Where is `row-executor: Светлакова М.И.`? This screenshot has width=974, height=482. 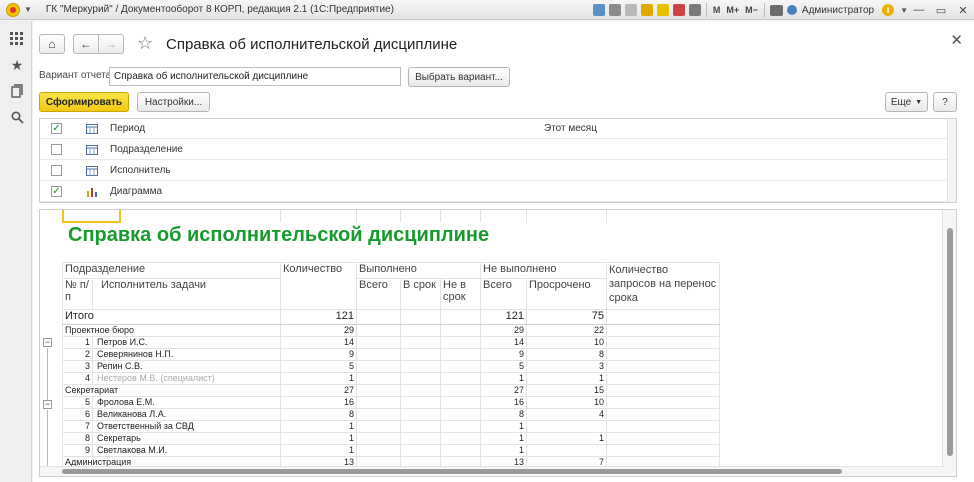
row-executor: Светлакова М.И. is located at coordinates (186, 450).